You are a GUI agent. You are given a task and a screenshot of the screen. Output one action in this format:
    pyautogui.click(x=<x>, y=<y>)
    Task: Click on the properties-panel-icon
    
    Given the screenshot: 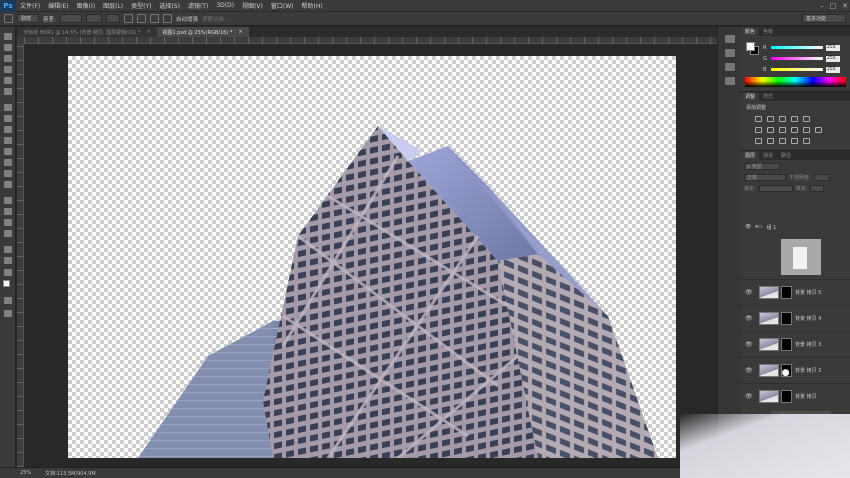 What is the action you would take?
    pyautogui.click(x=730, y=53)
    